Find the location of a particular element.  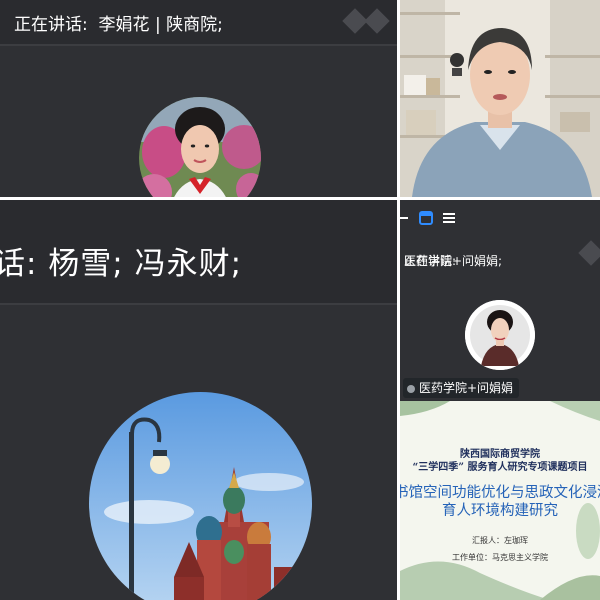

video-feed-icon is located at coordinates (500, 98).